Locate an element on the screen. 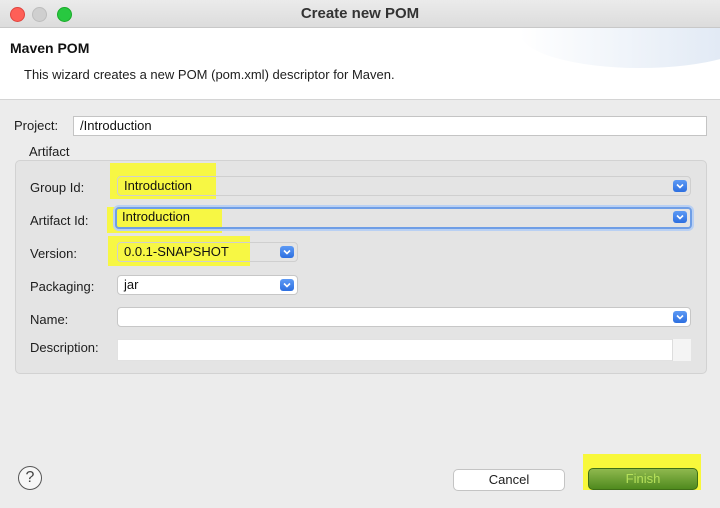 The height and width of the screenshot is (508, 720). finish-button: Finish is located at coordinates (643, 479).